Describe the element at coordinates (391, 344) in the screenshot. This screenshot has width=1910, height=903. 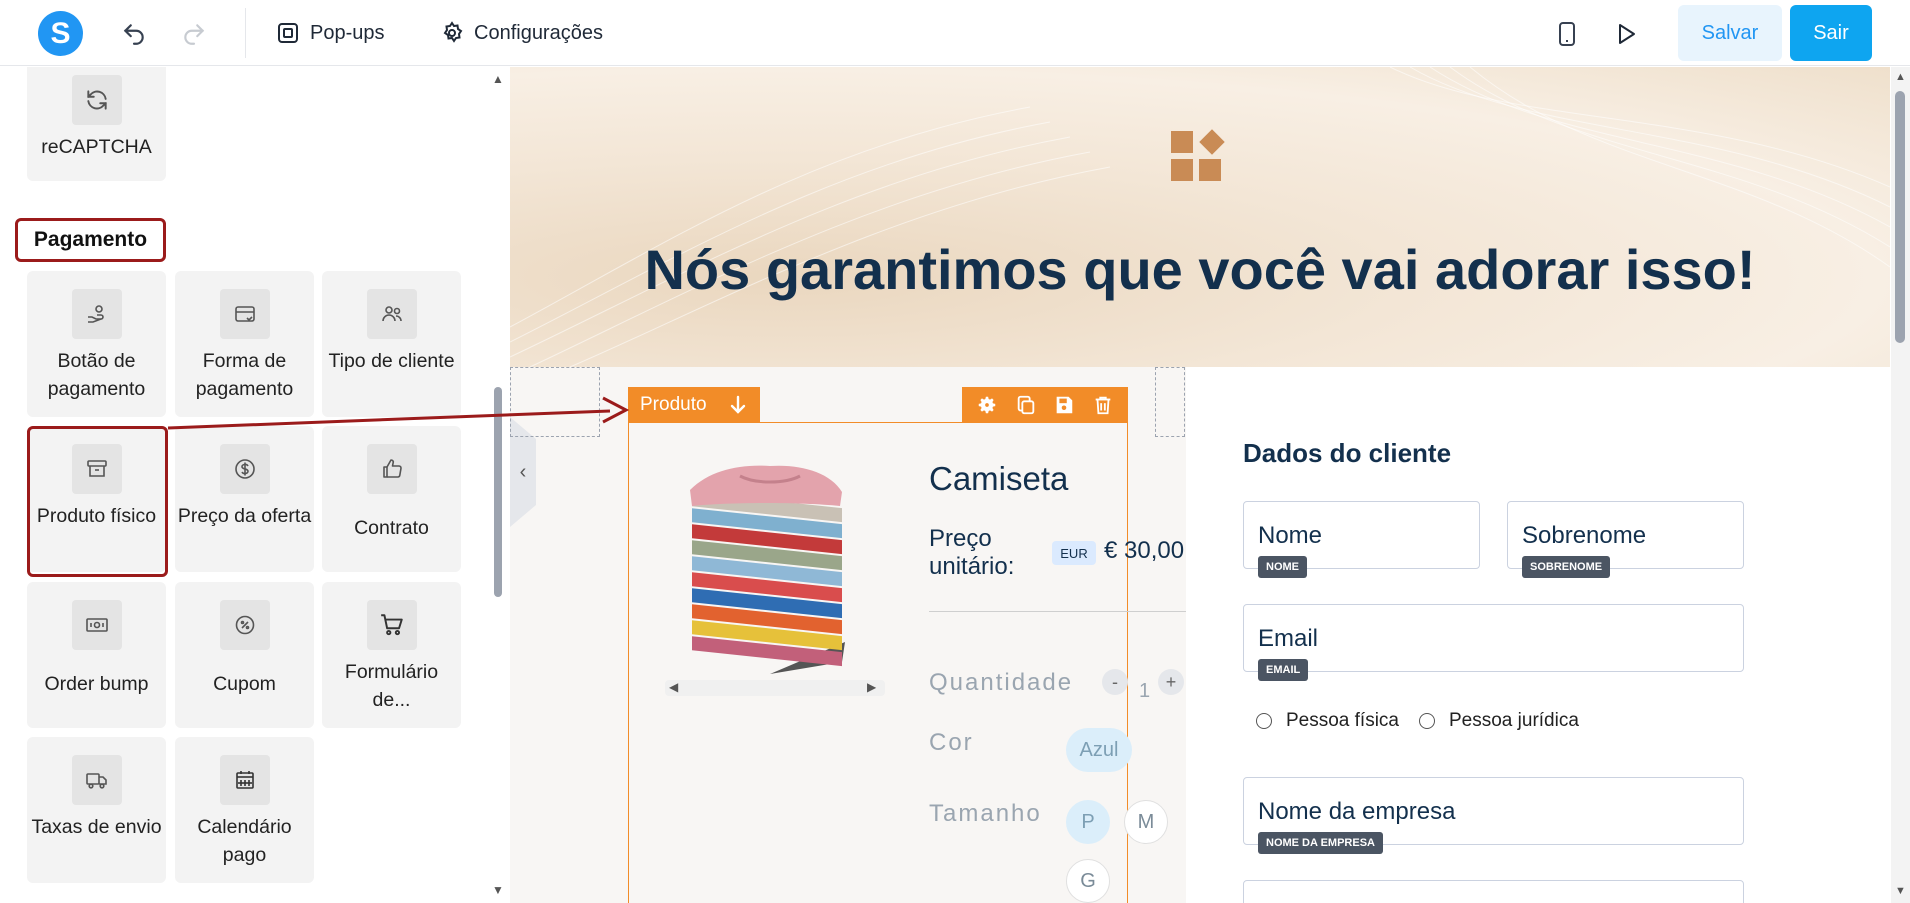
I see `tile-client-type: Tipo de cliente` at that location.